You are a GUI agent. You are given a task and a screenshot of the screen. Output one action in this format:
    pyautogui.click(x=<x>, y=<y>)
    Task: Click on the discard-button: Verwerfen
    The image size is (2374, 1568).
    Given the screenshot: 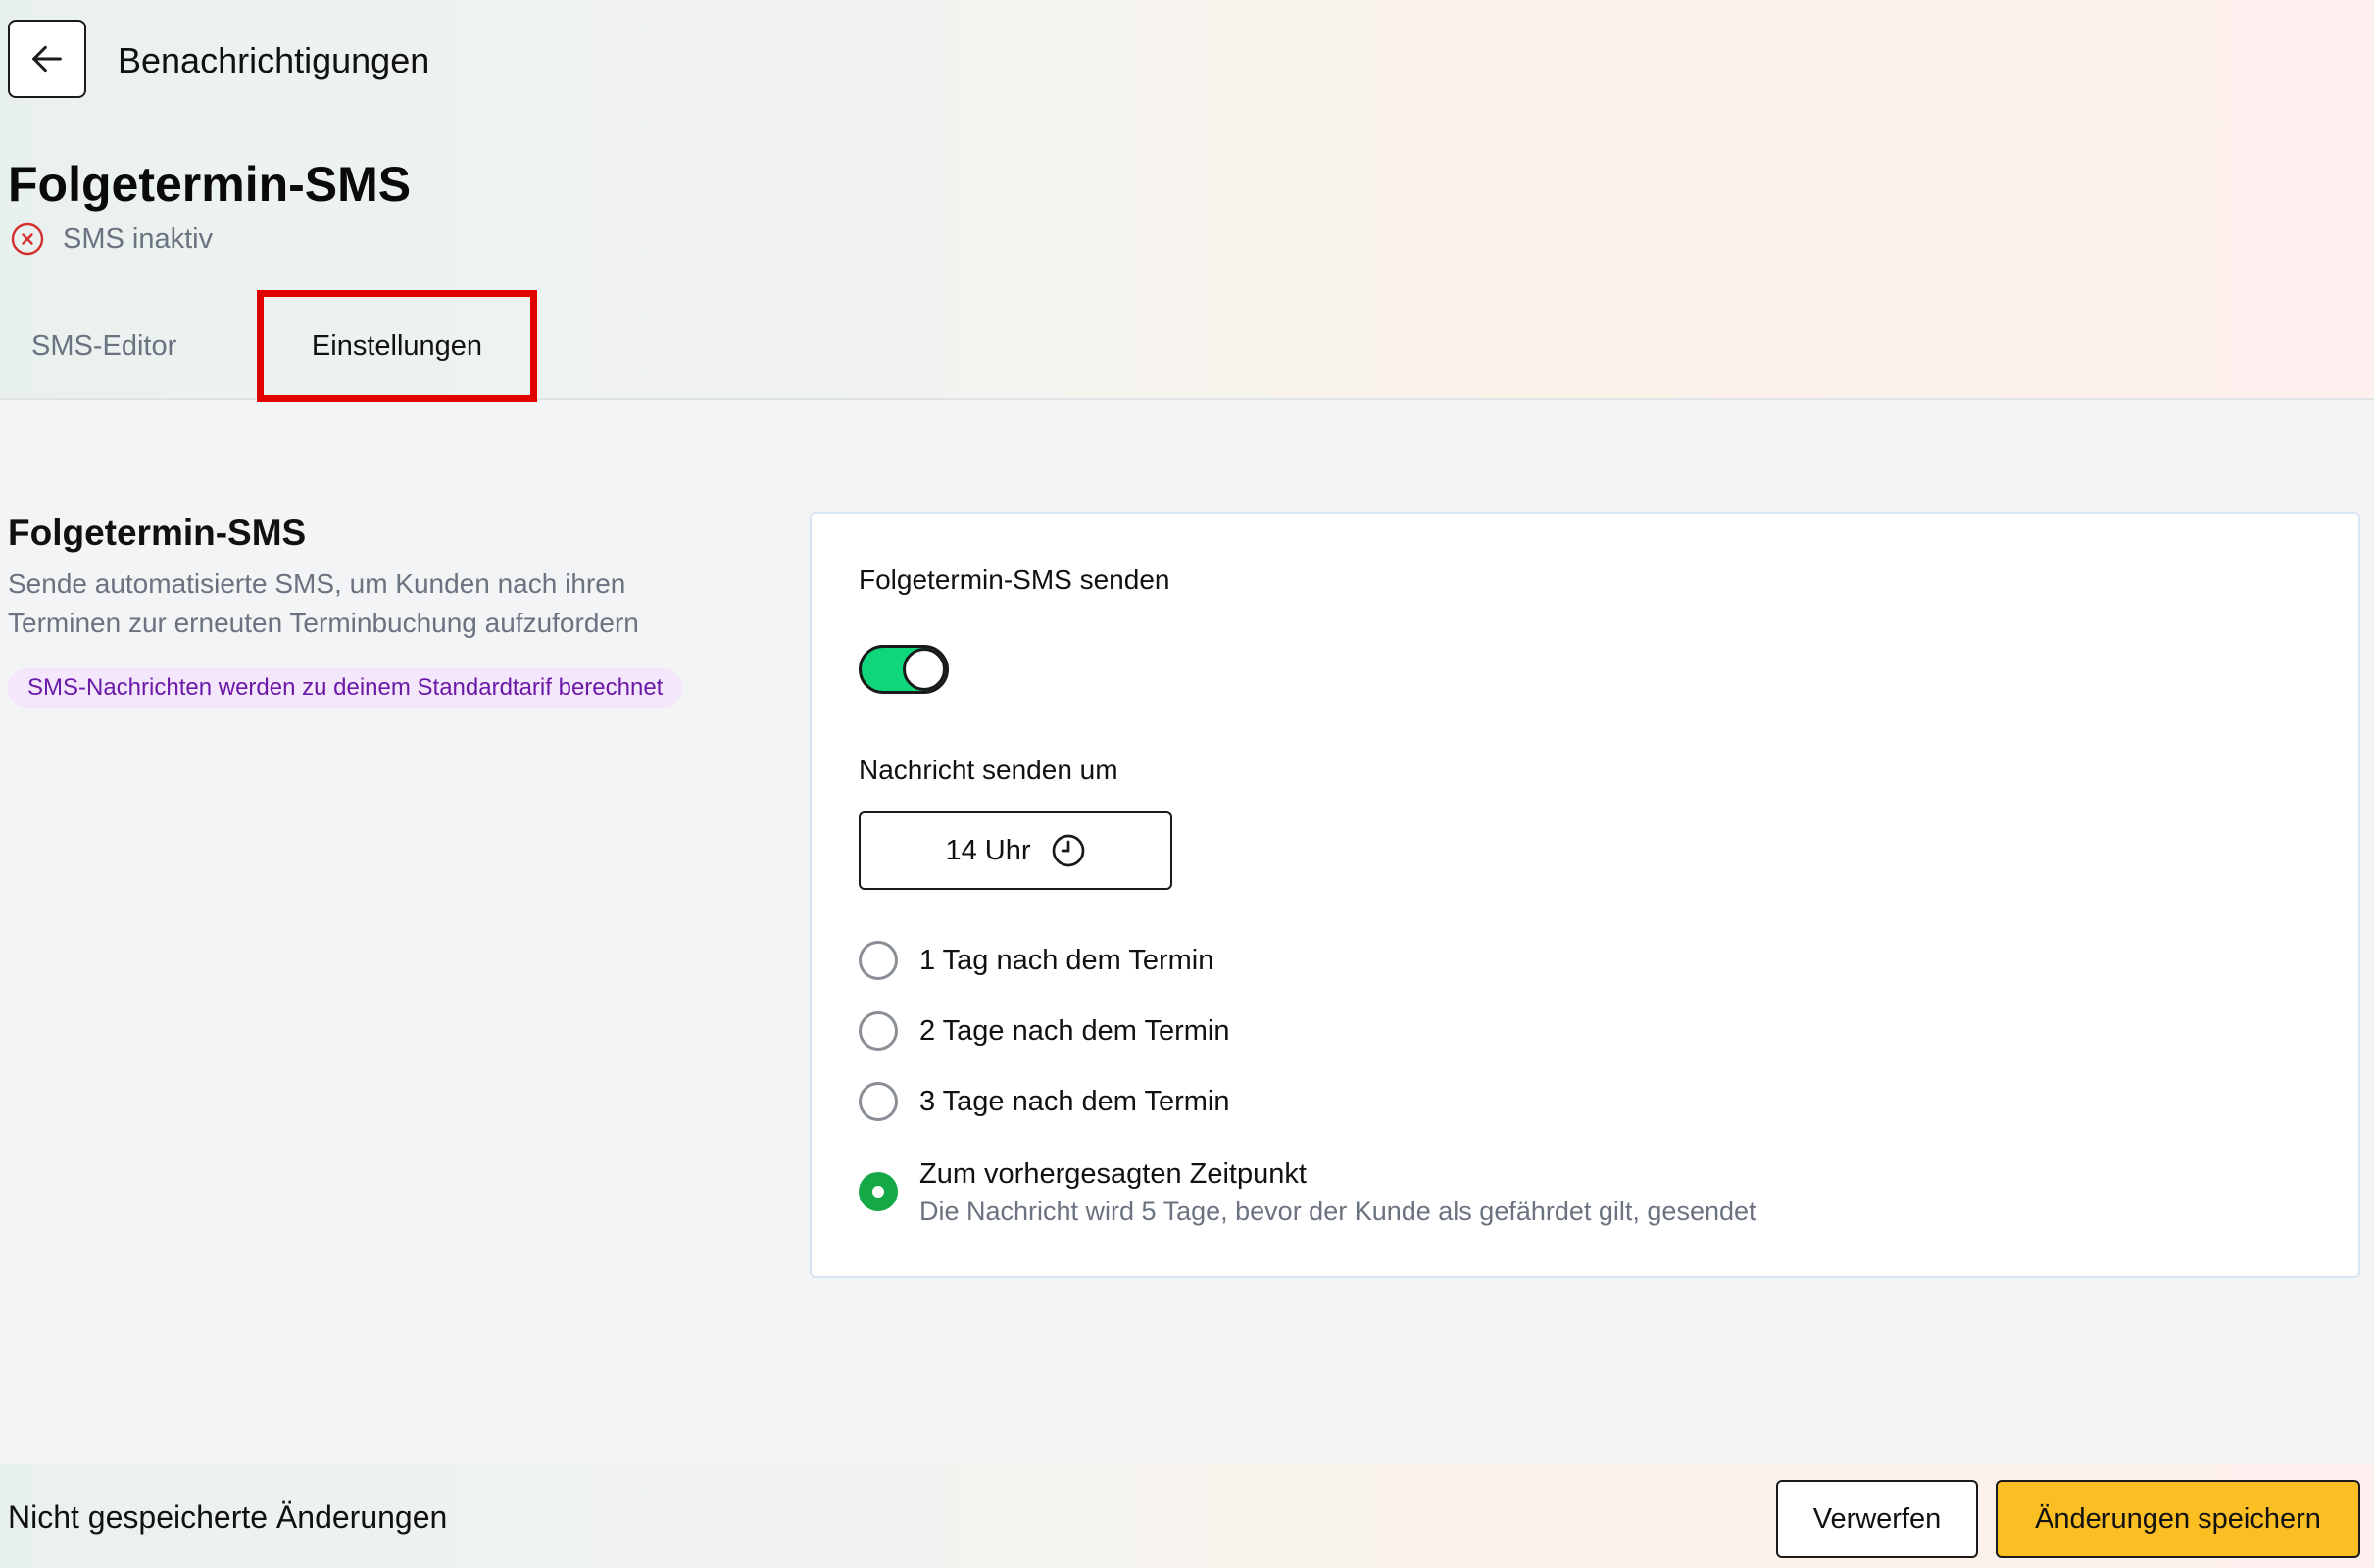 What is the action you would take?
    pyautogui.click(x=1877, y=1519)
    